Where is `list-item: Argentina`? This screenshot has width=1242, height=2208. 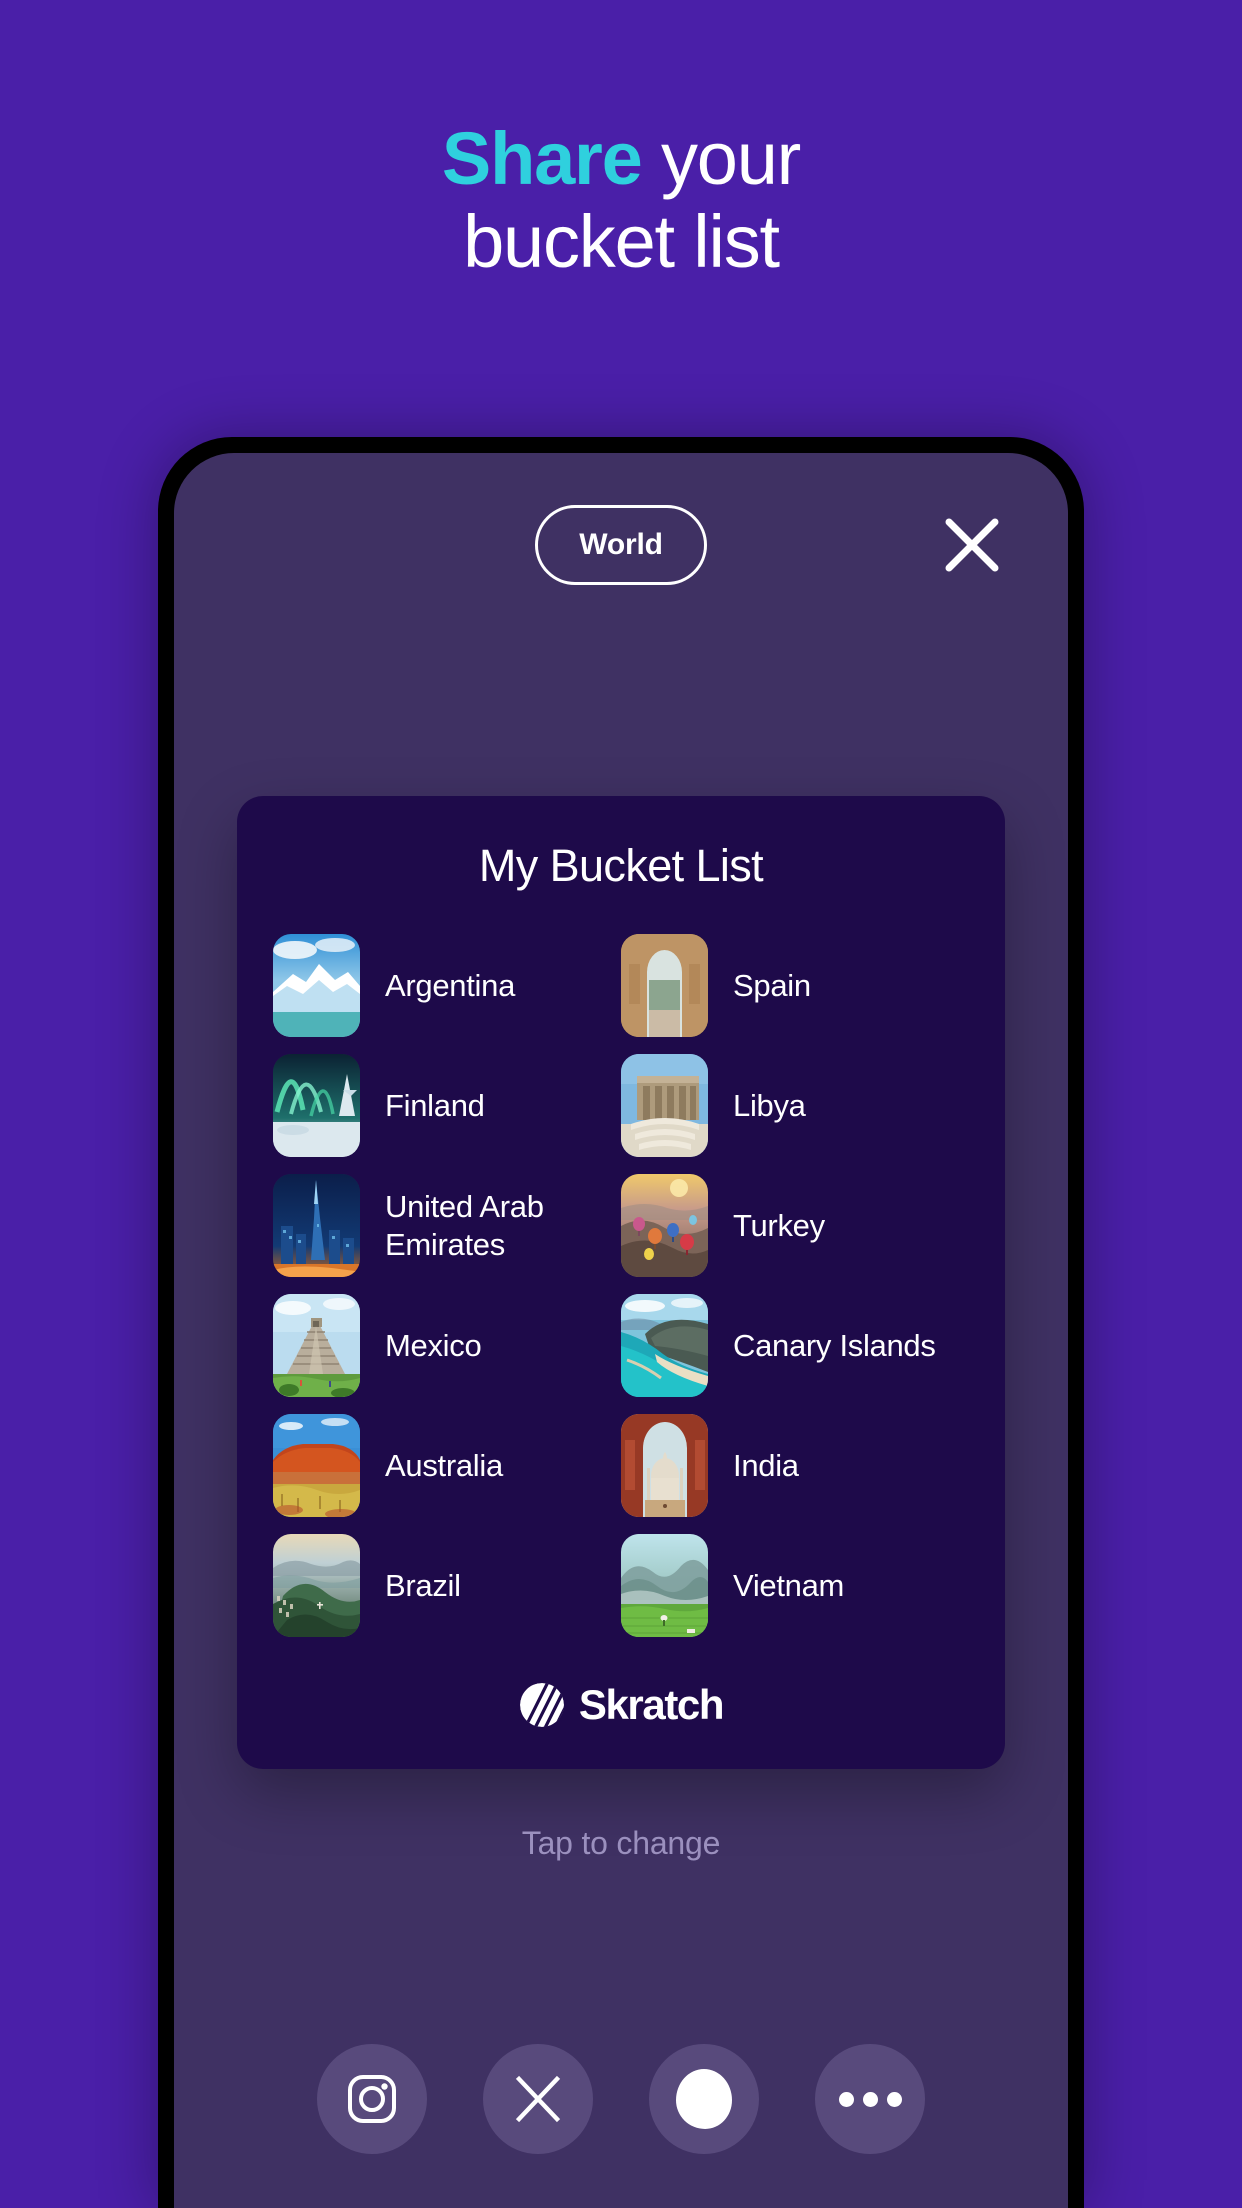 list-item: Argentina is located at coordinates (447, 985).